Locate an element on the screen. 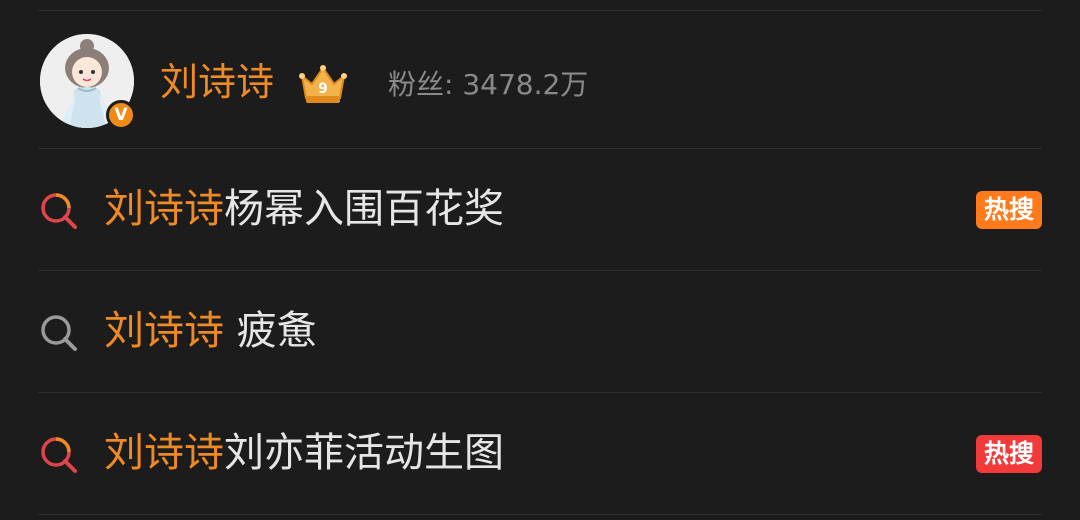  suggestion-text: 刘诗诗 疲惫 is located at coordinates (210, 331).